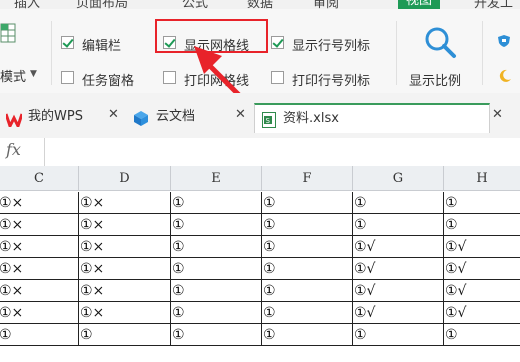  I want to click on column-header-c: C, so click(39, 178).